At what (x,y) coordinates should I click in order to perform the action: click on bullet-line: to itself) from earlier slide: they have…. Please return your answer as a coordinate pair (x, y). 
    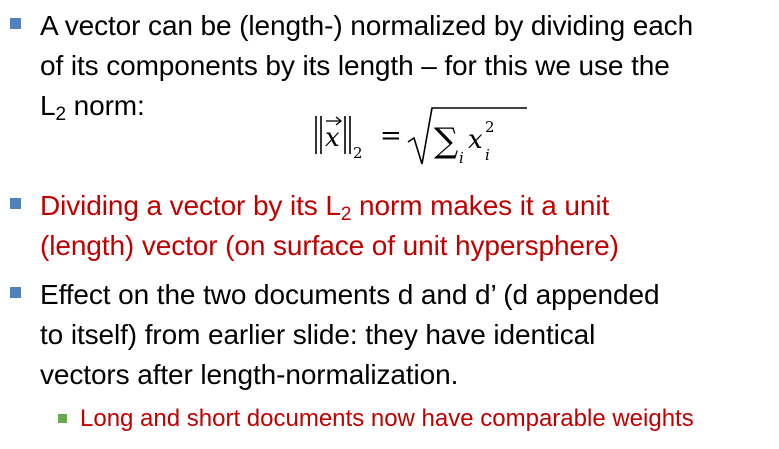
    Looking at the image, I should click on (318, 334).